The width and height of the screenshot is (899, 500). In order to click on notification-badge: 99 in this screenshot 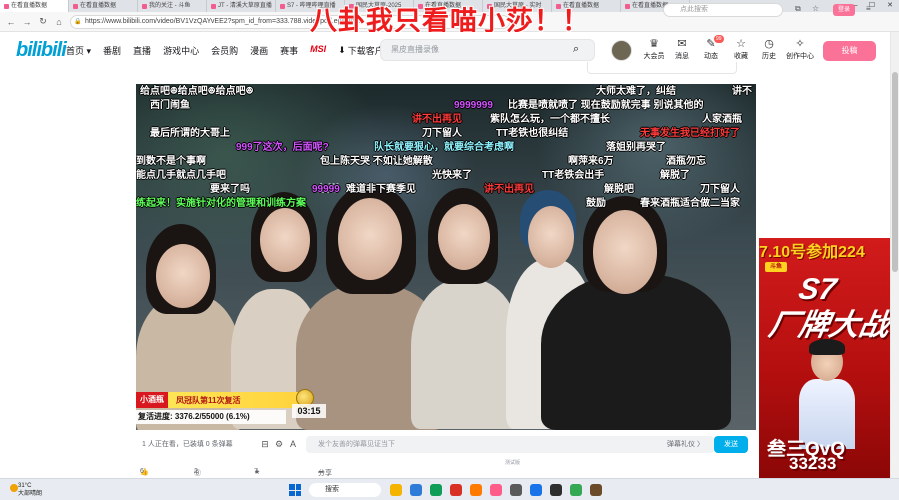, I will do `click(719, 39)`.